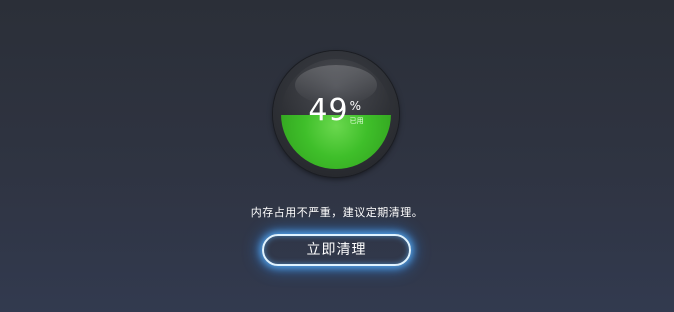 Image resolution: width=674 pixels, height=312 pixels. Describe the element at coordinates (328, 110) in the screenshot. I see `memory-usage-value: 49` at that location.